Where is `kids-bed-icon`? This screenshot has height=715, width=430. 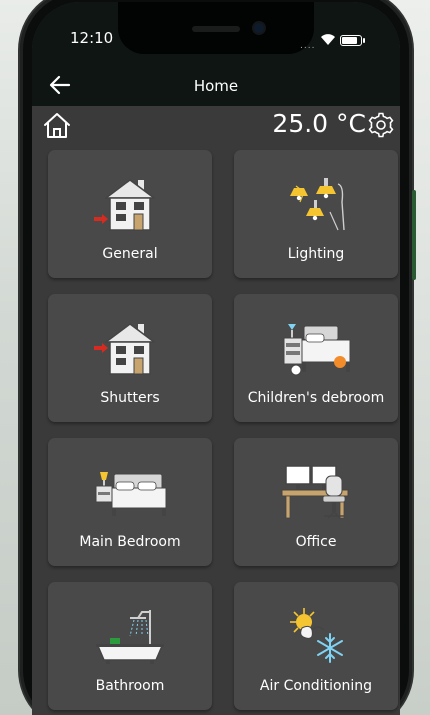
kids-bed-icon is located at coordinates (317, 350).